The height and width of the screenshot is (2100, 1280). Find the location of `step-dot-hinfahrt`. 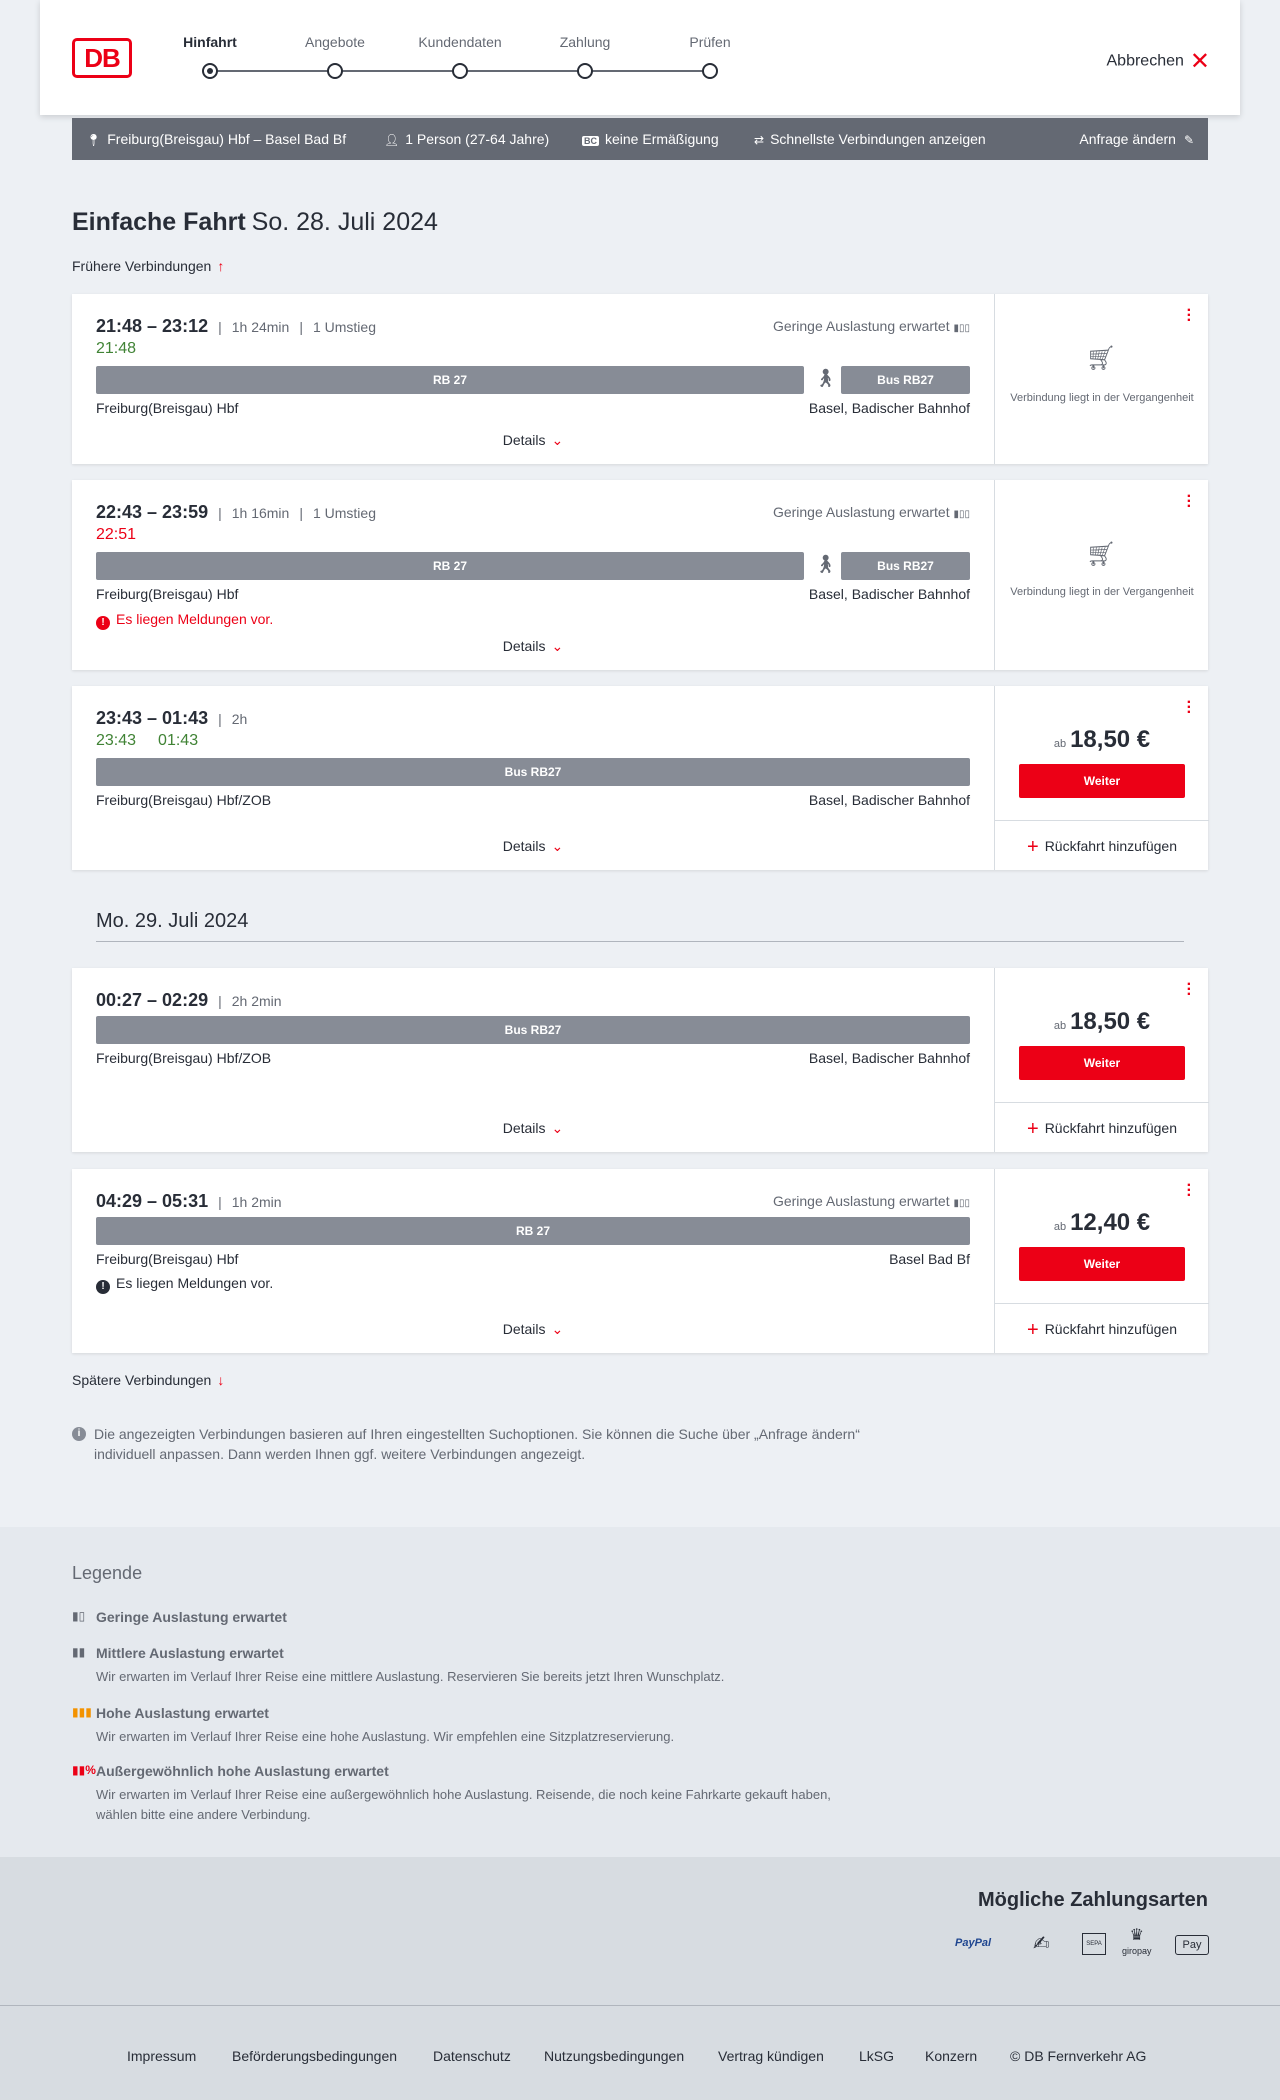

step-dot-hinfahrt is located at coordinates (210, 71).